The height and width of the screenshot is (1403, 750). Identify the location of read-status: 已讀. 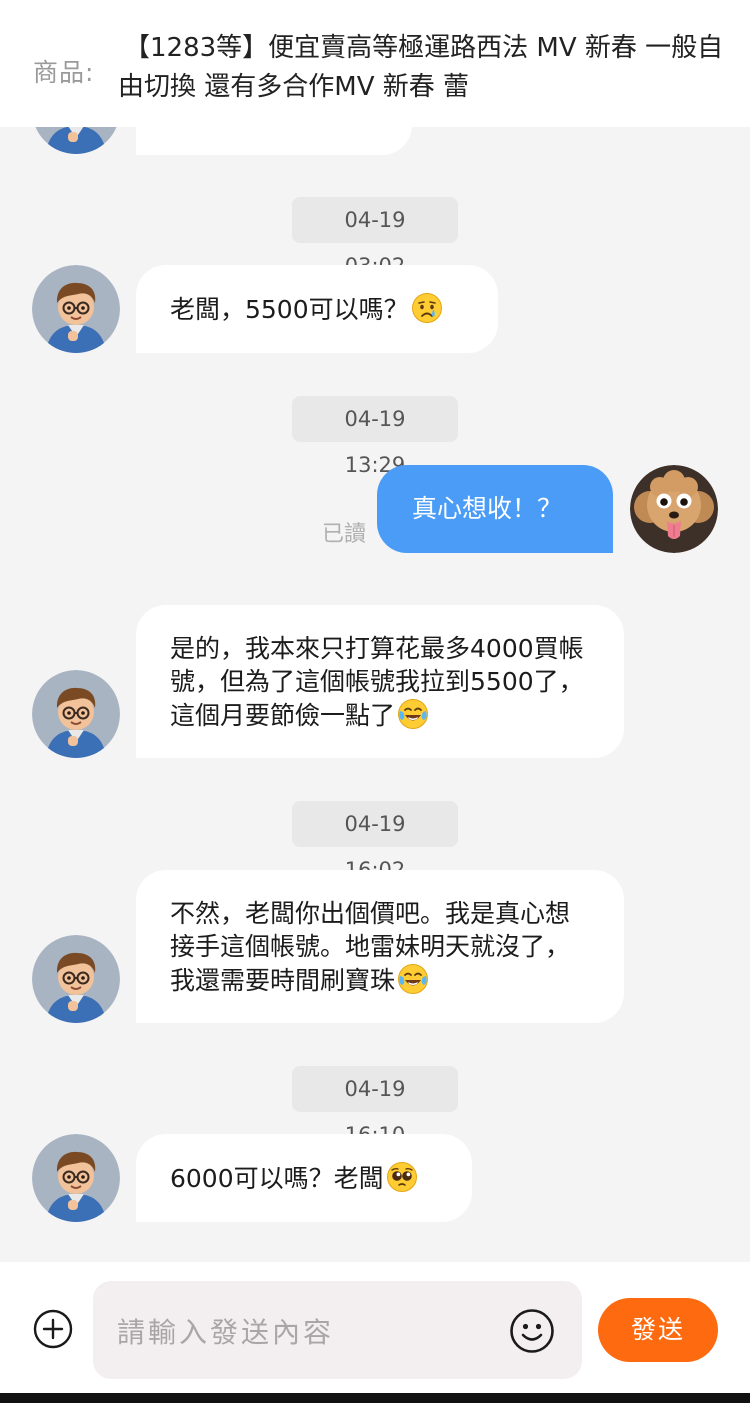
(344, 534).